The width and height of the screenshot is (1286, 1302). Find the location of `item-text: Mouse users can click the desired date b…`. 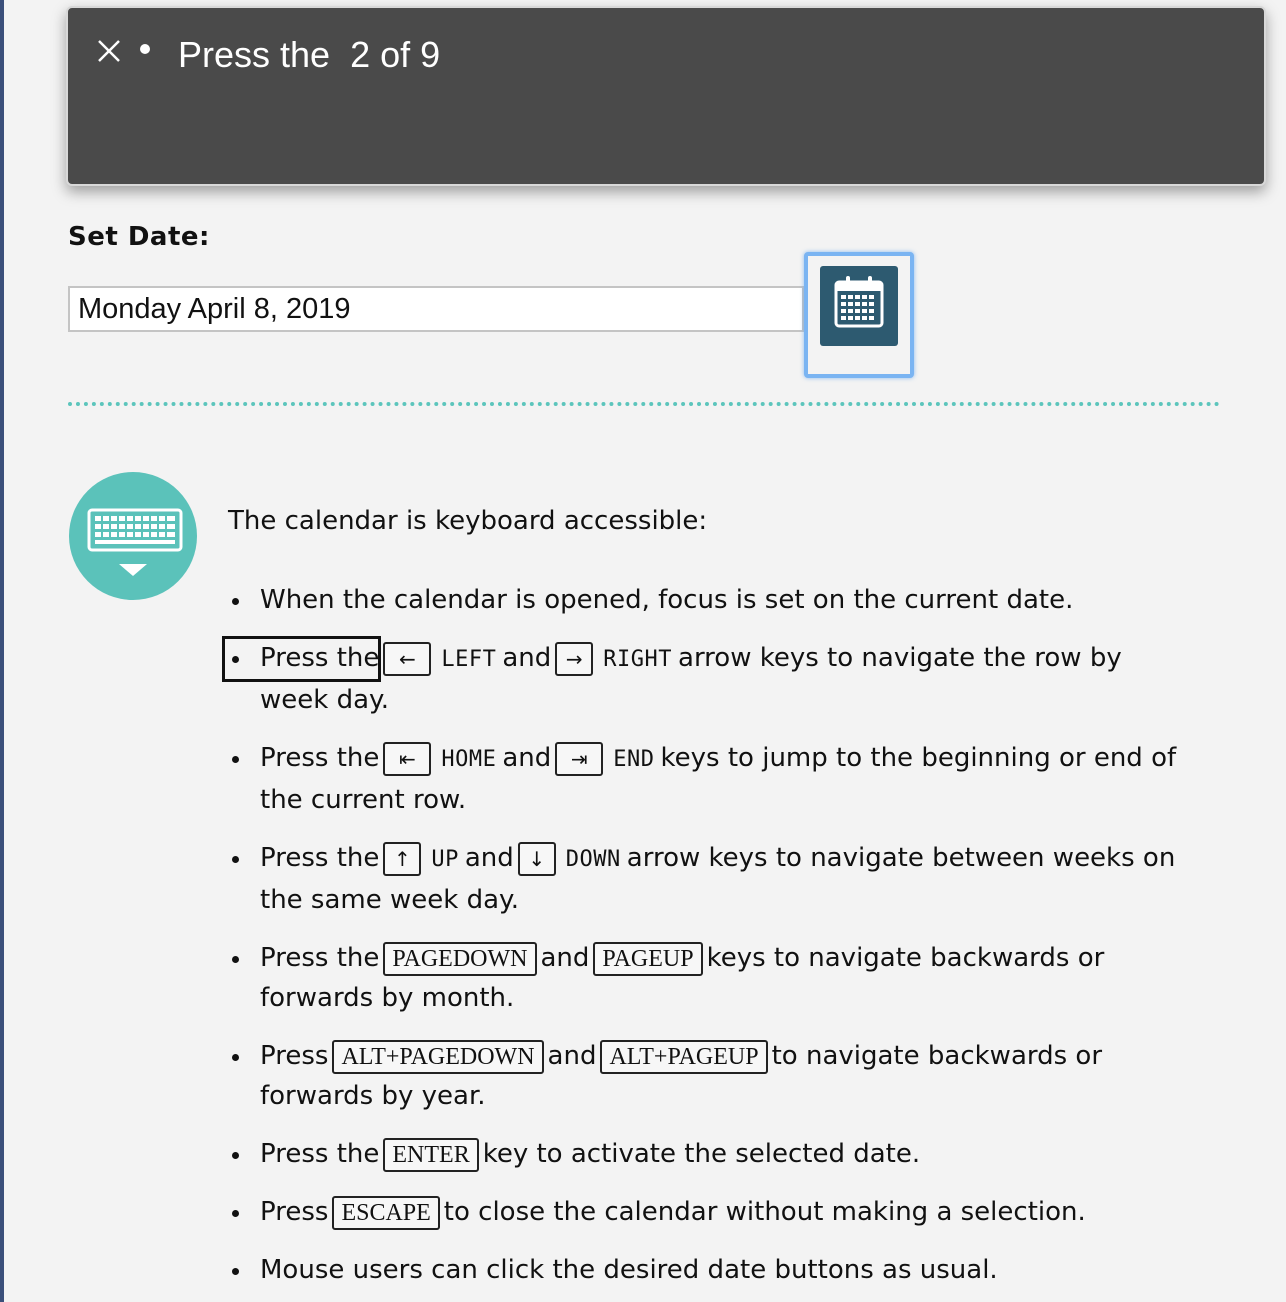

item-text: Mouse users can click the desired date b… is located at coordinates (629, 1270).